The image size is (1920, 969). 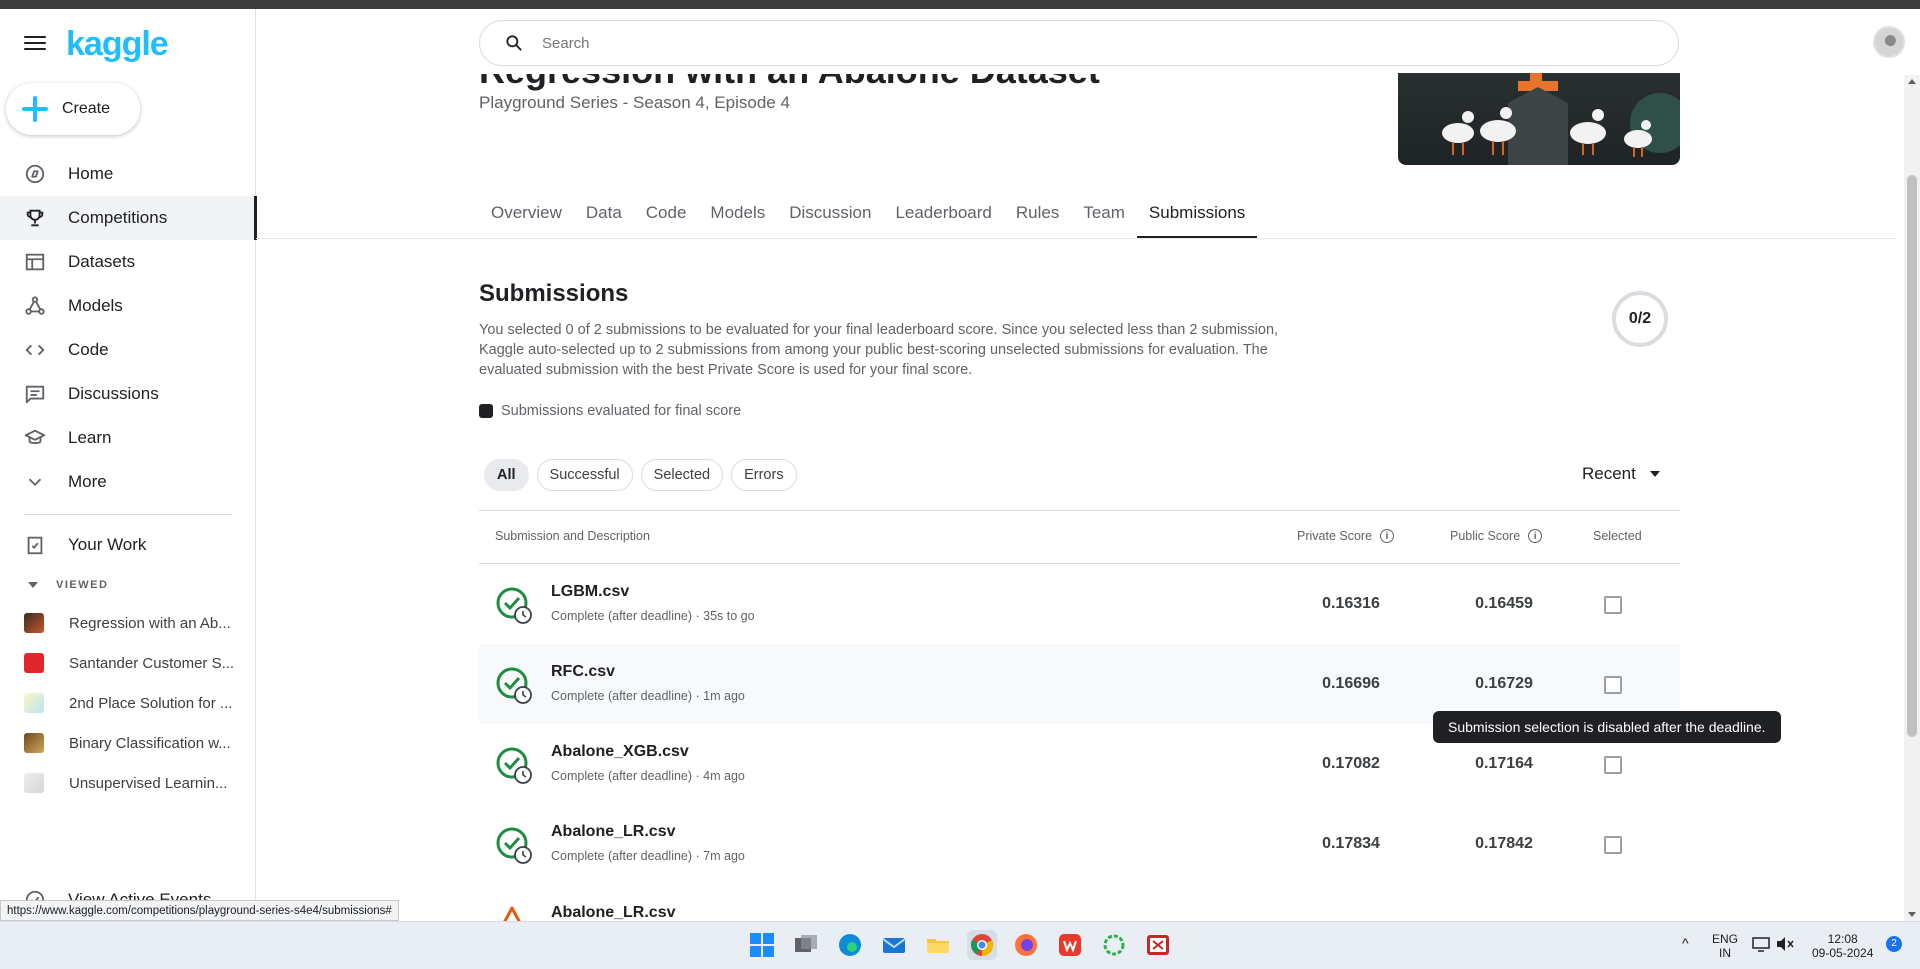 I want to click on network-icon, so click(x=1761, y=945).